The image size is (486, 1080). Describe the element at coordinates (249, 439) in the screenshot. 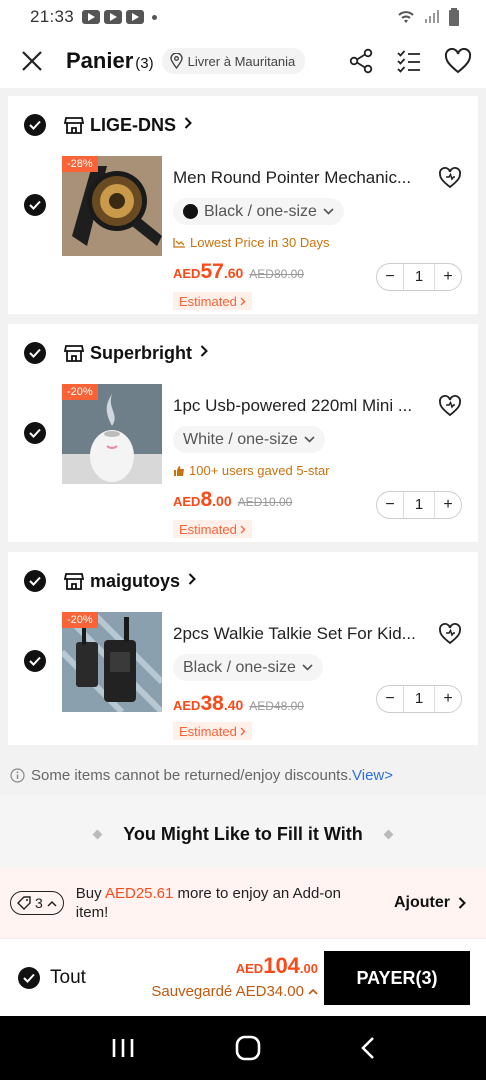

I see `variant-selector: White / one-size` at that location.